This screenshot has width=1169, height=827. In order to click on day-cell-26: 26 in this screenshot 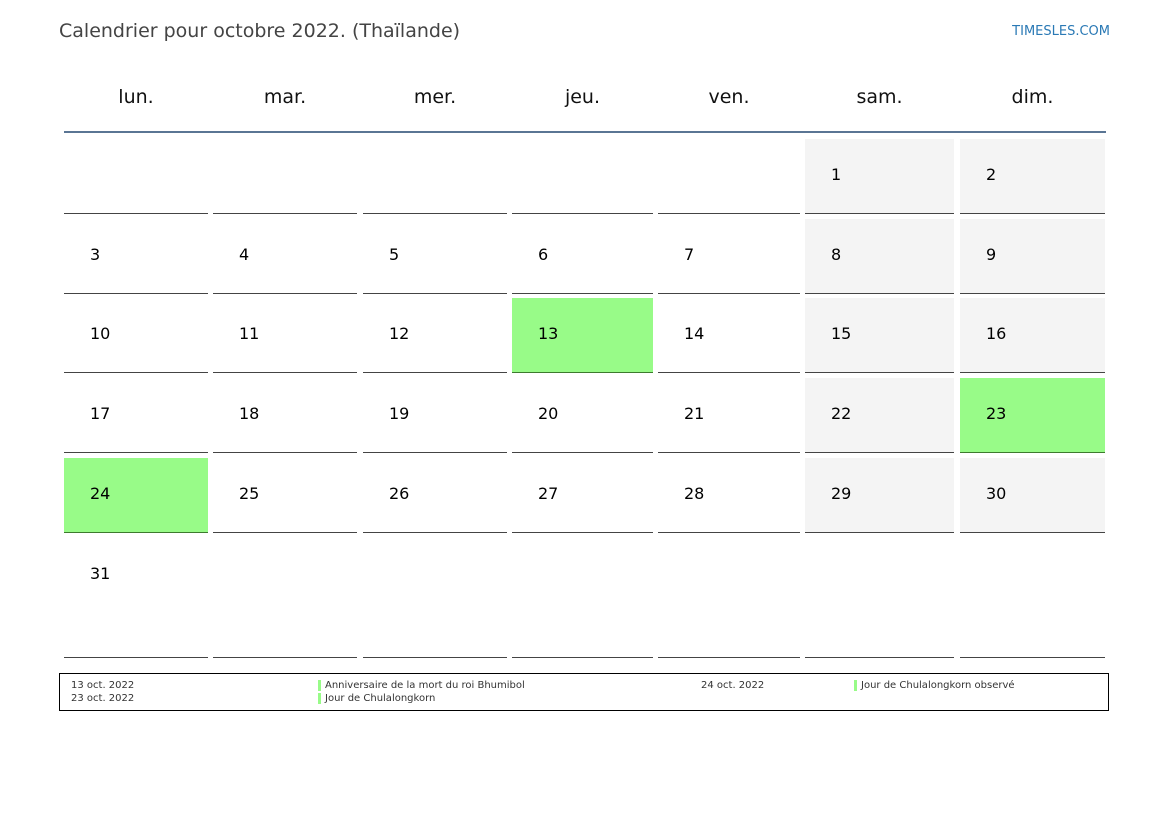, I will do `click(435, 495)`.